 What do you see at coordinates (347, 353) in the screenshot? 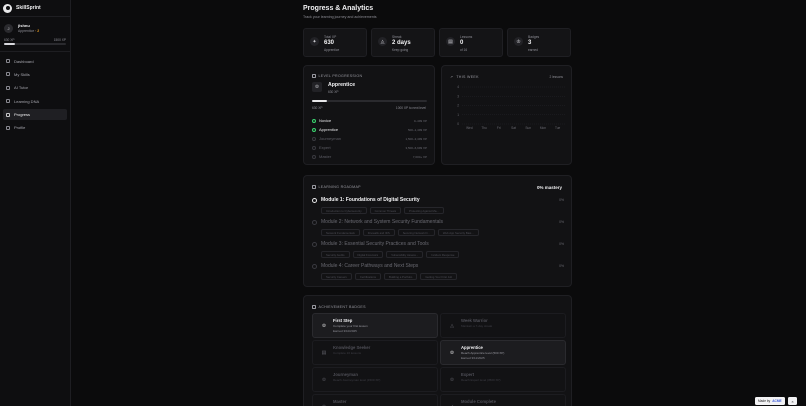
I see `badge-description: Complete 10 lessons` at bounding box center [347, 353].